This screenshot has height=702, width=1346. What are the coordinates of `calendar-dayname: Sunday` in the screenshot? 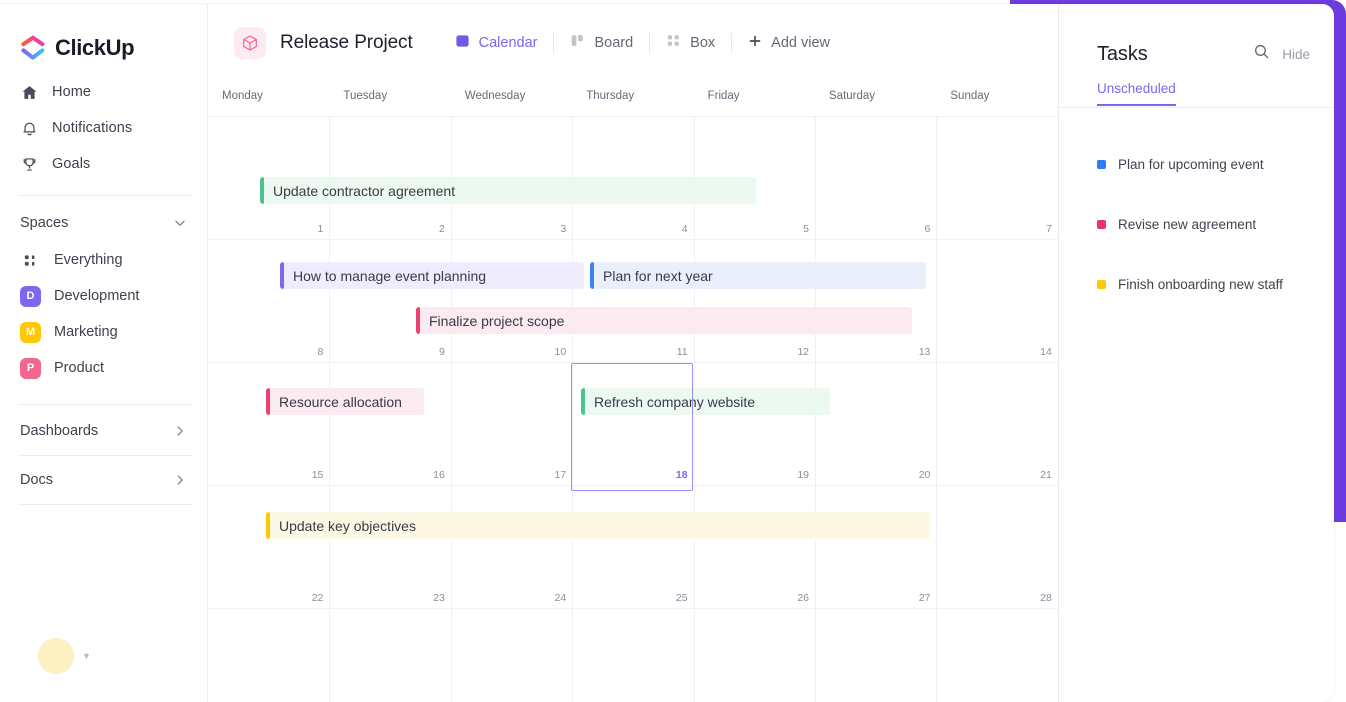 It's located at (970, 96).